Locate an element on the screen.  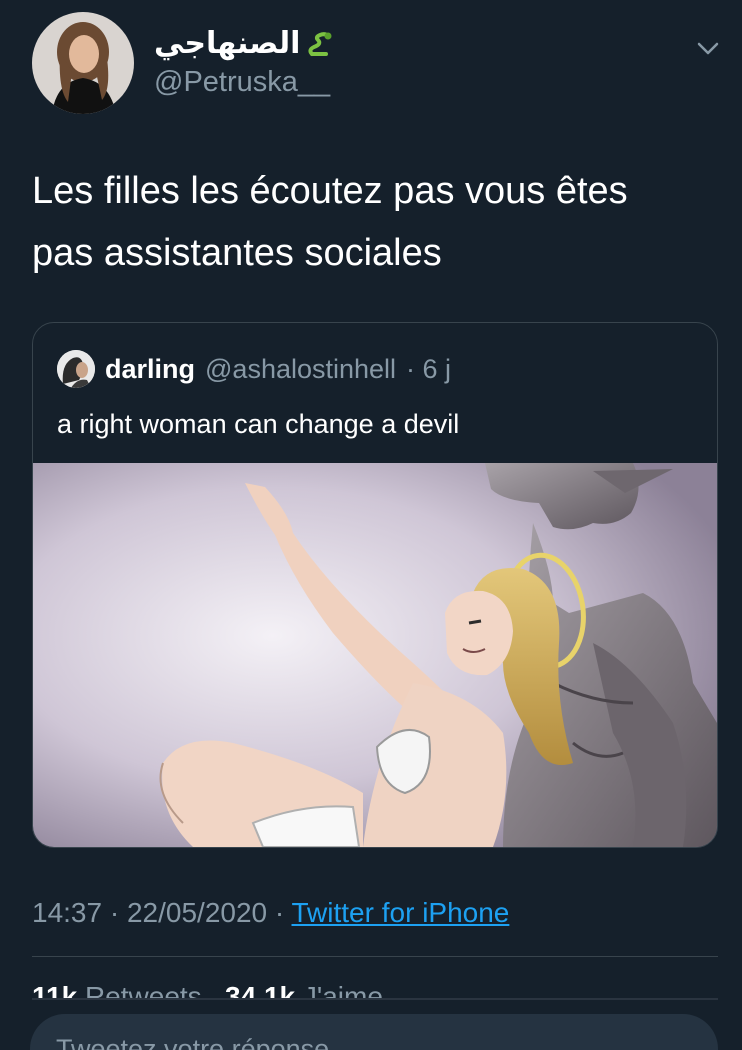
tweet-stats: 11k Retweets 34,1k J'aime is located at coordinates (207, 988).